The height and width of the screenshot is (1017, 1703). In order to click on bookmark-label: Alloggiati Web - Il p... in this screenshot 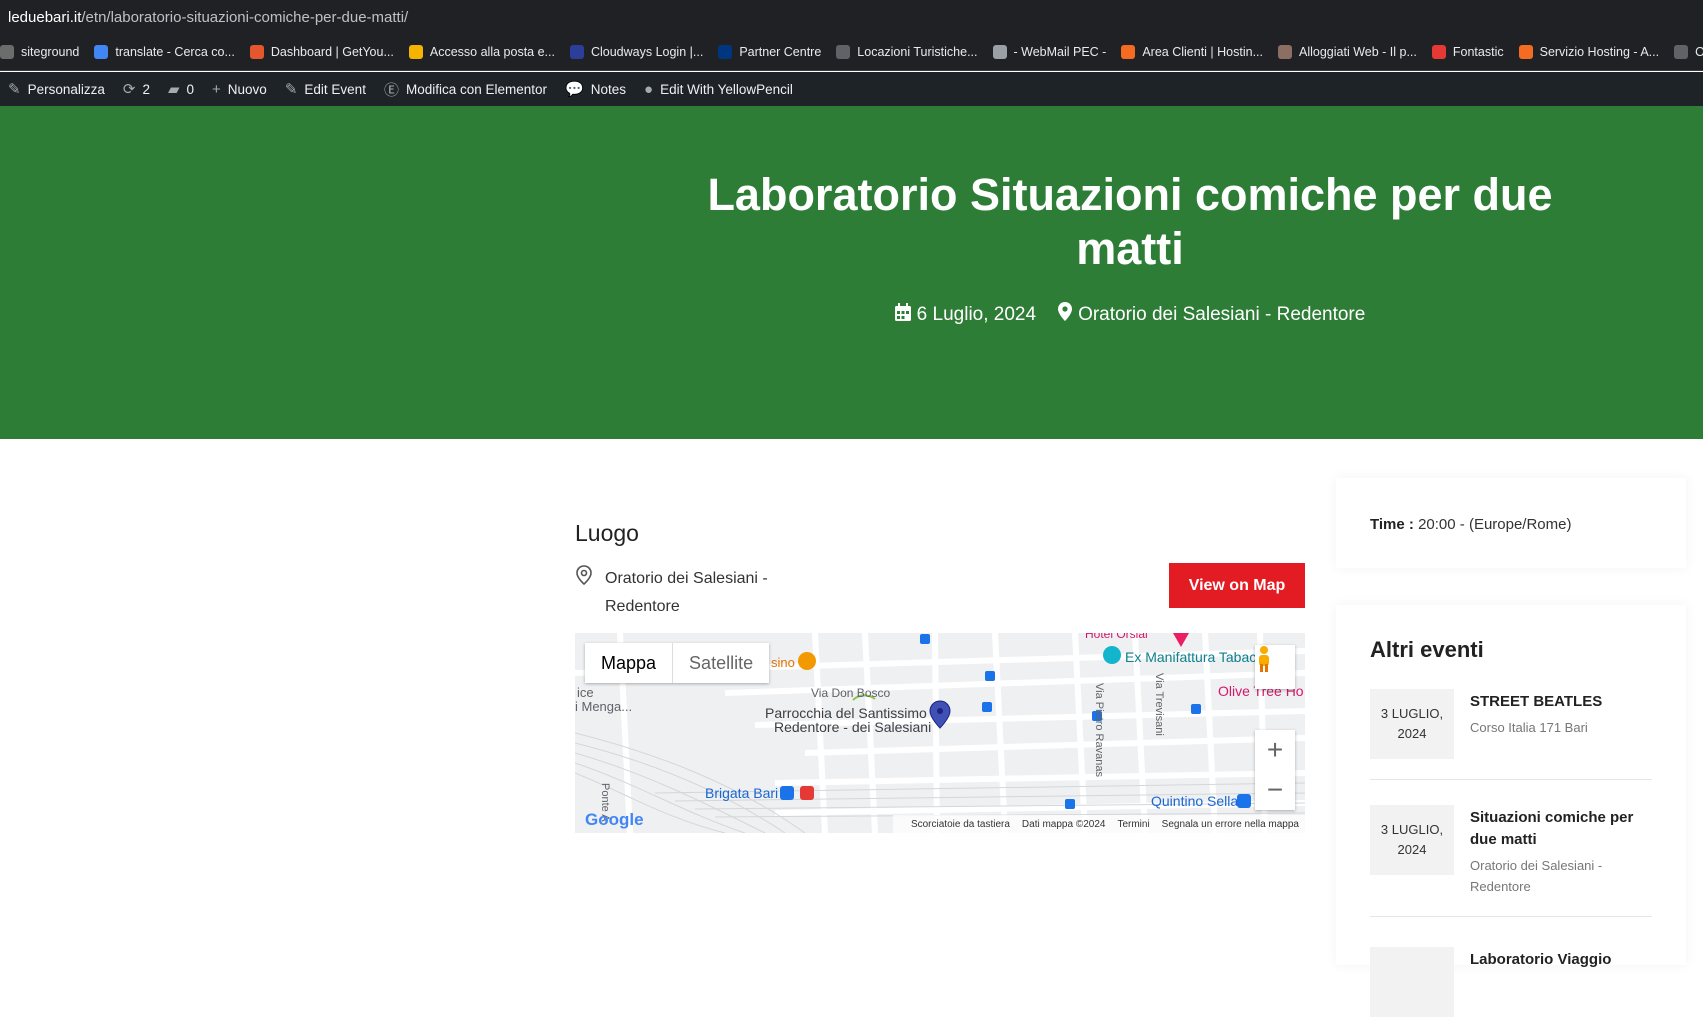, I will do `click(1358, 52)`.